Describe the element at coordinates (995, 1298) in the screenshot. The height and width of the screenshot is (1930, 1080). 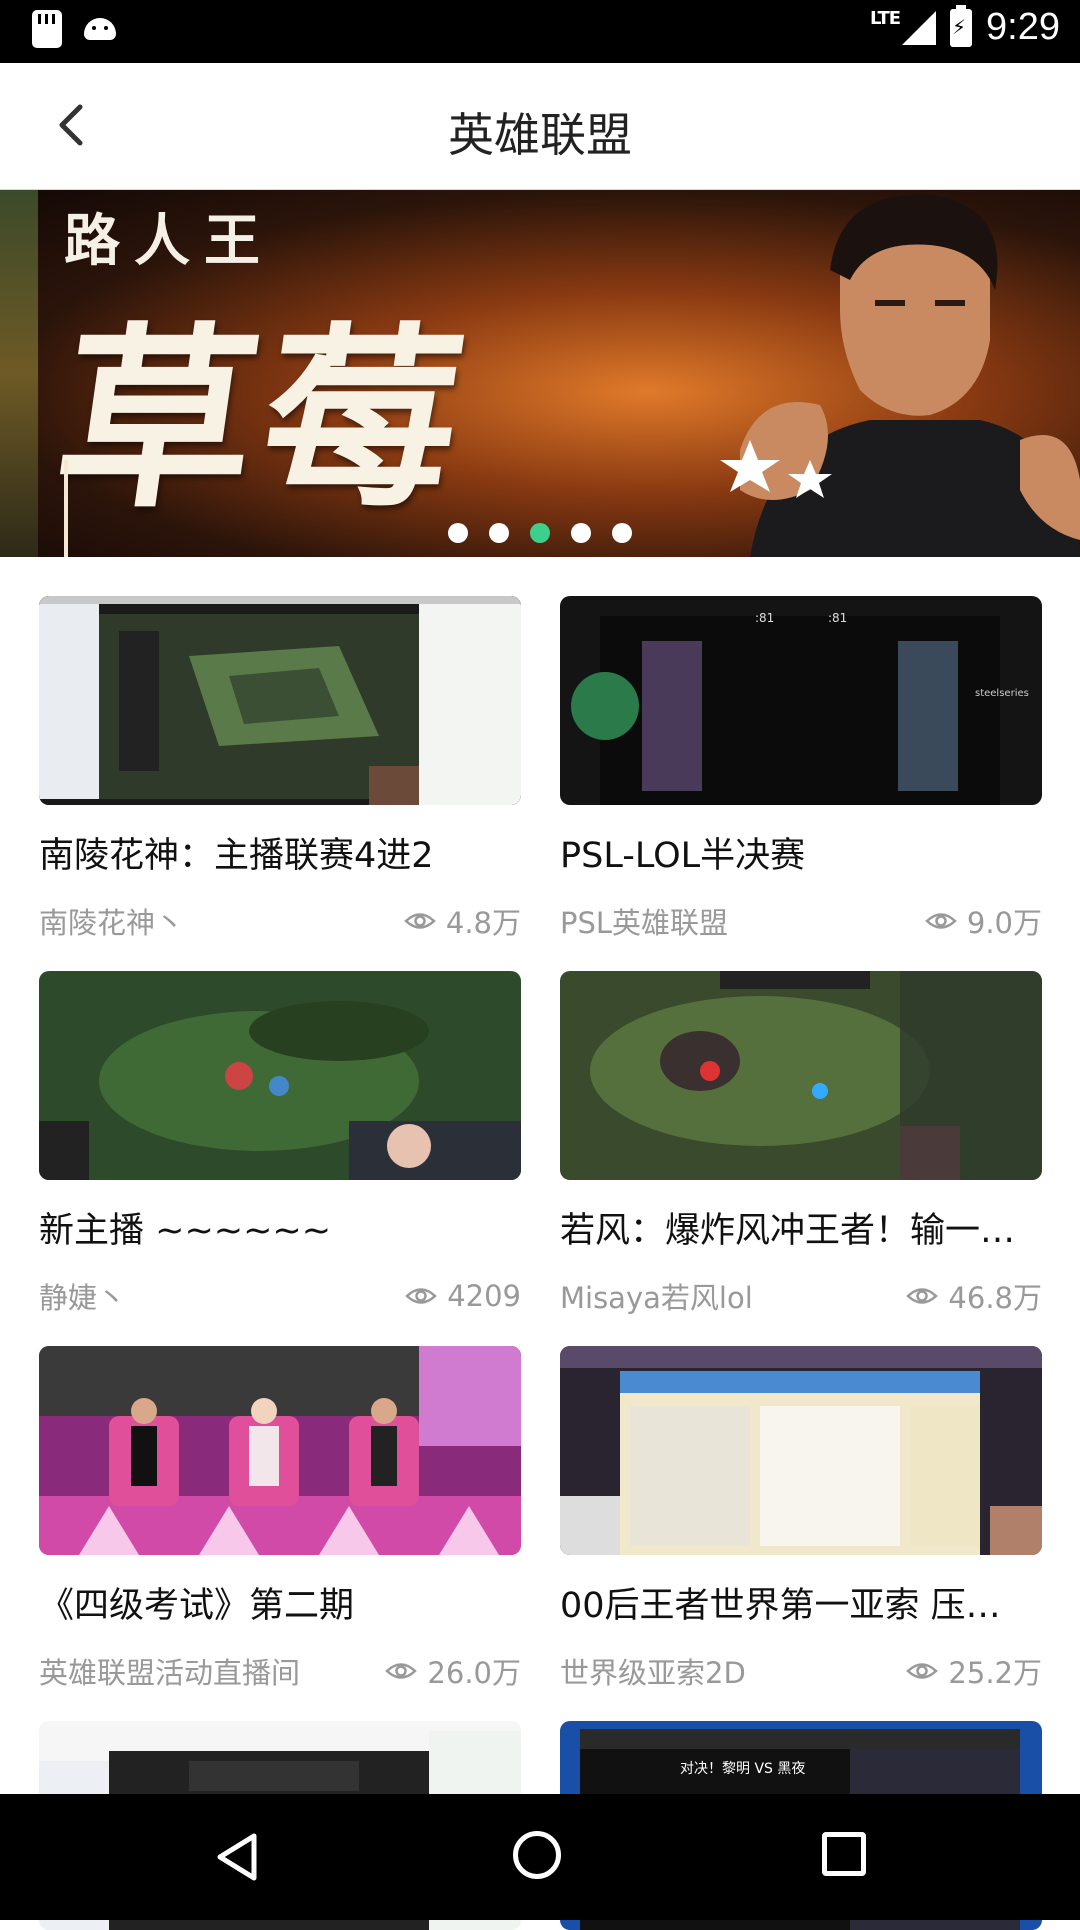
I see `view-count-text: 46.8万` at that location.